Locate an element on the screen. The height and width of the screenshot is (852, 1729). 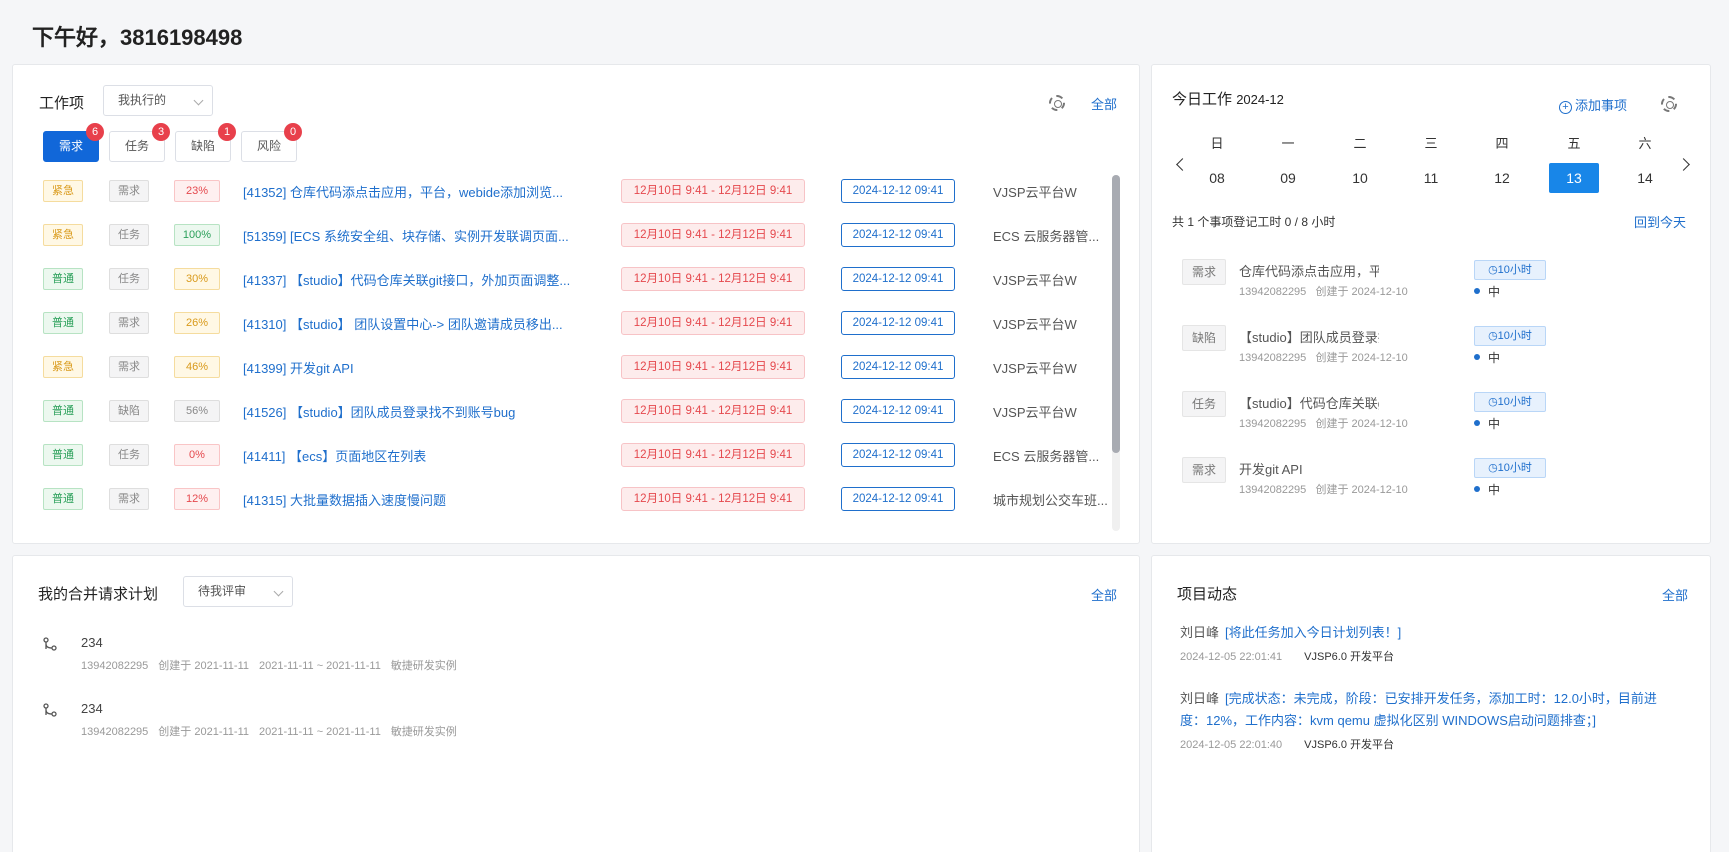
calendar-date: 11 is located at coordinates (1431, 178).